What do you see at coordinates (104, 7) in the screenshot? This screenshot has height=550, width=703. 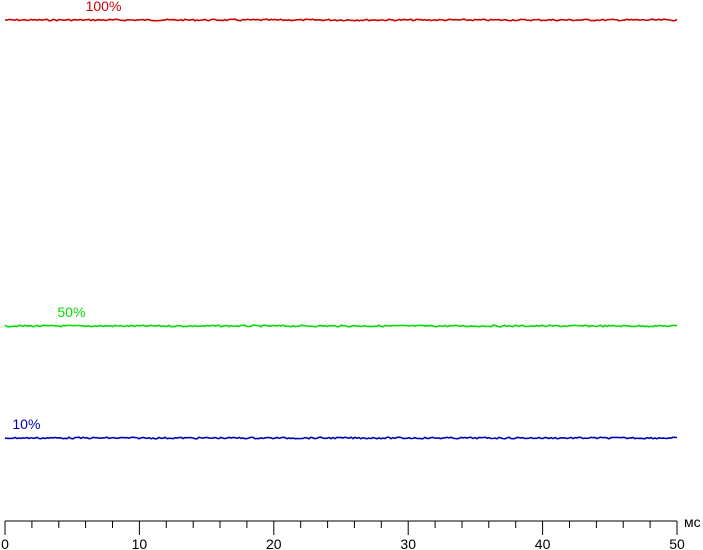 I see `series-label-100: 100%` at bounding box center [104, 7].